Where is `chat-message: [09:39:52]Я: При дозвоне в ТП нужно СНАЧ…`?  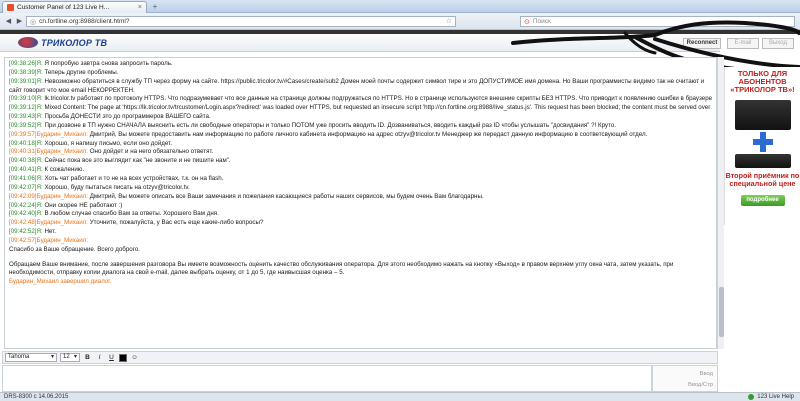 chat-message: [09:39:52]Я: При дозвоне в ТП нужно СНАЧ… is located at coordinates (360, 126).